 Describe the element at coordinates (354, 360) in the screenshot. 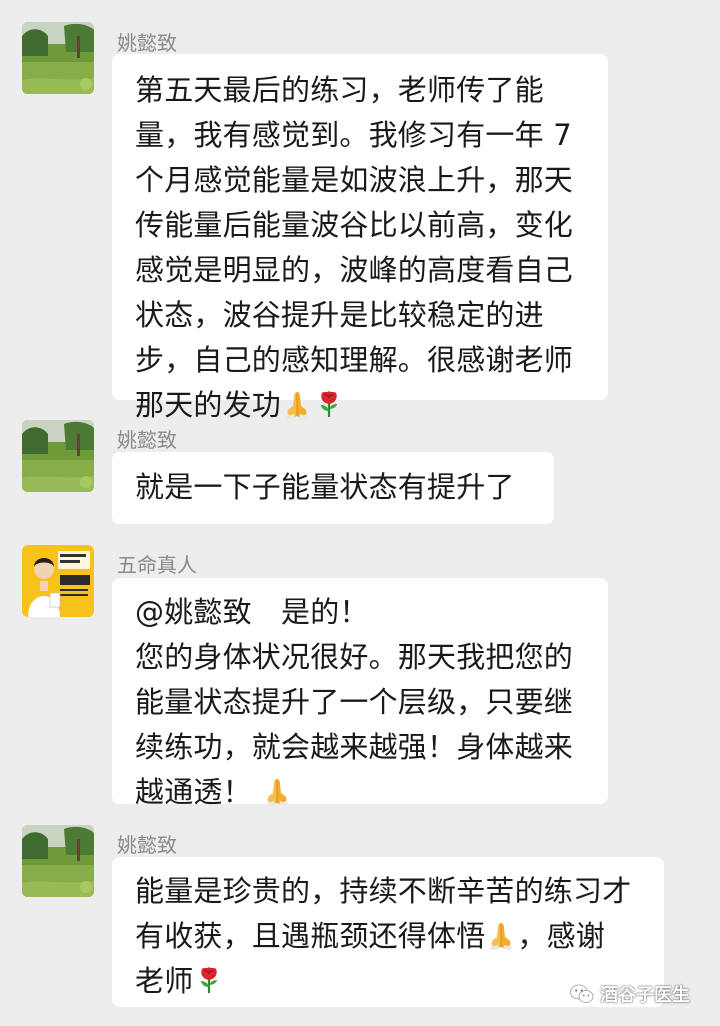

I see `message-line: 步，自己的感知理解。很感谢老师` at that location.